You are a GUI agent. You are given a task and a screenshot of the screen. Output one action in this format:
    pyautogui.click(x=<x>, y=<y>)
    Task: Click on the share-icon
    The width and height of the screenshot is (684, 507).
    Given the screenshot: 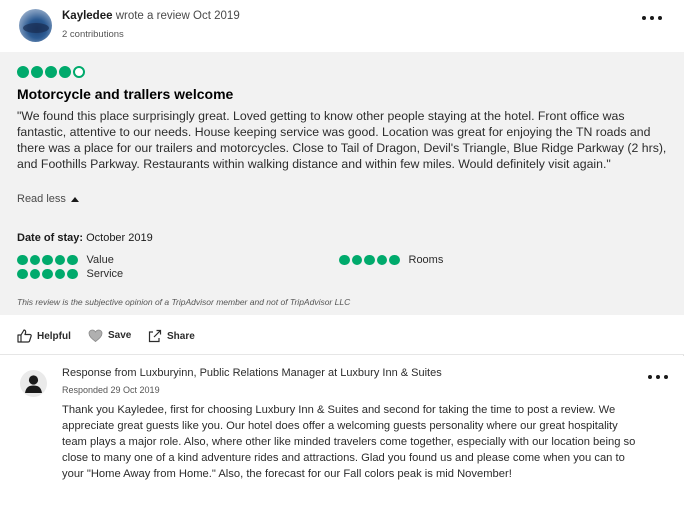 What is the action you would take?
    pyautogui.click(x=155, y=336)
    